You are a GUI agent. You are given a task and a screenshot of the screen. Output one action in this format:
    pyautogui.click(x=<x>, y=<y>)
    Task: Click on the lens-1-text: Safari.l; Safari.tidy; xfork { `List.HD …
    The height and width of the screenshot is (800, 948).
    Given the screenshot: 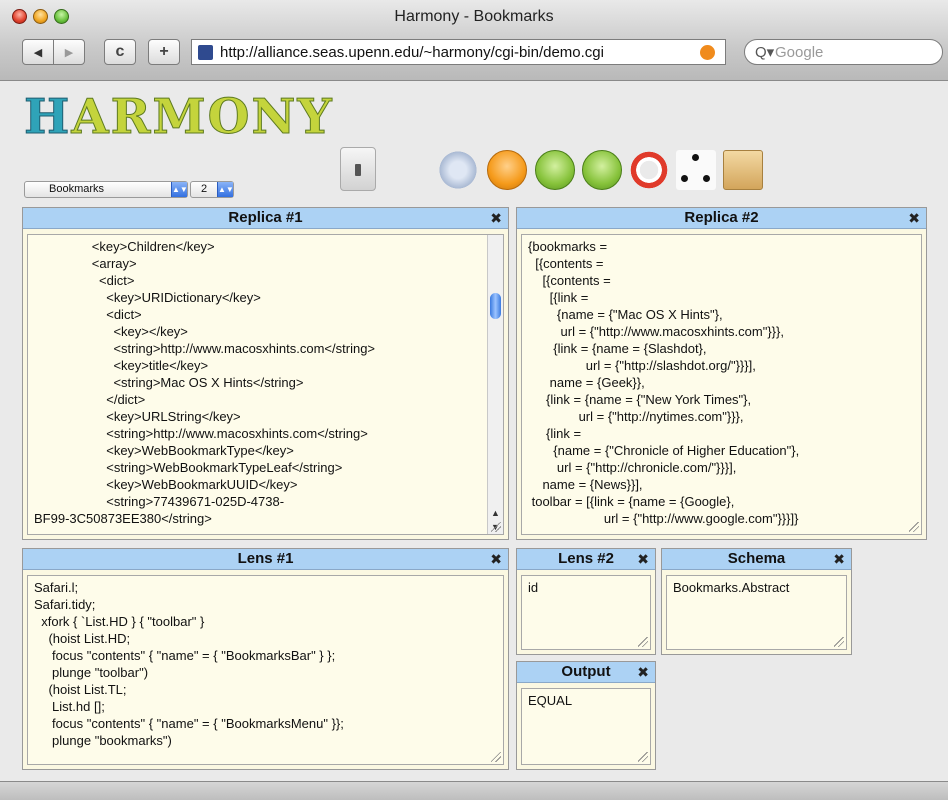 What is the action you would take?
    pyautogui.click(x=189, y=664)
    